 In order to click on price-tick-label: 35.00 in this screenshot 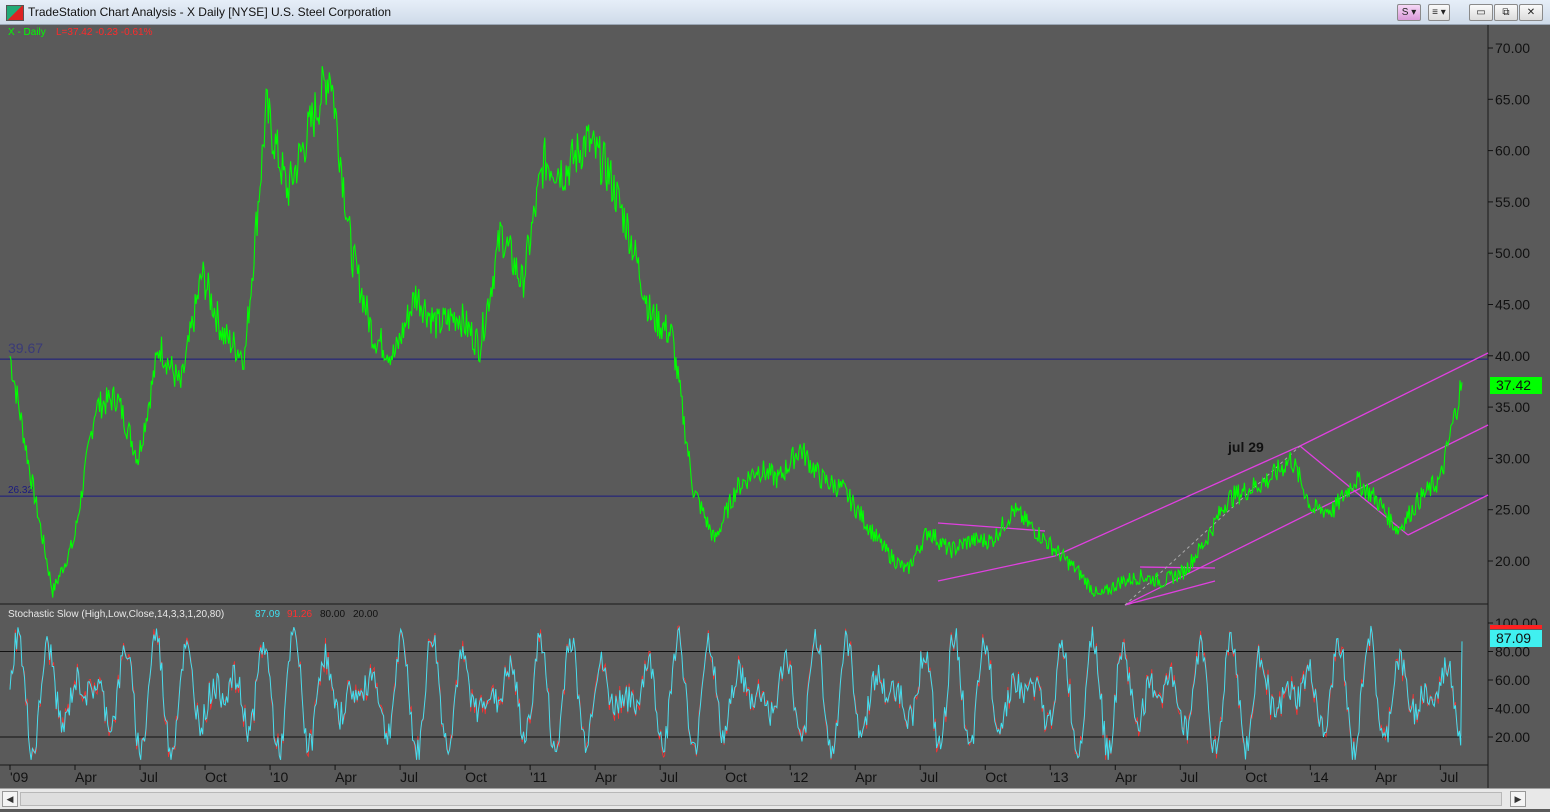, I will do `click(1512, 407)`.